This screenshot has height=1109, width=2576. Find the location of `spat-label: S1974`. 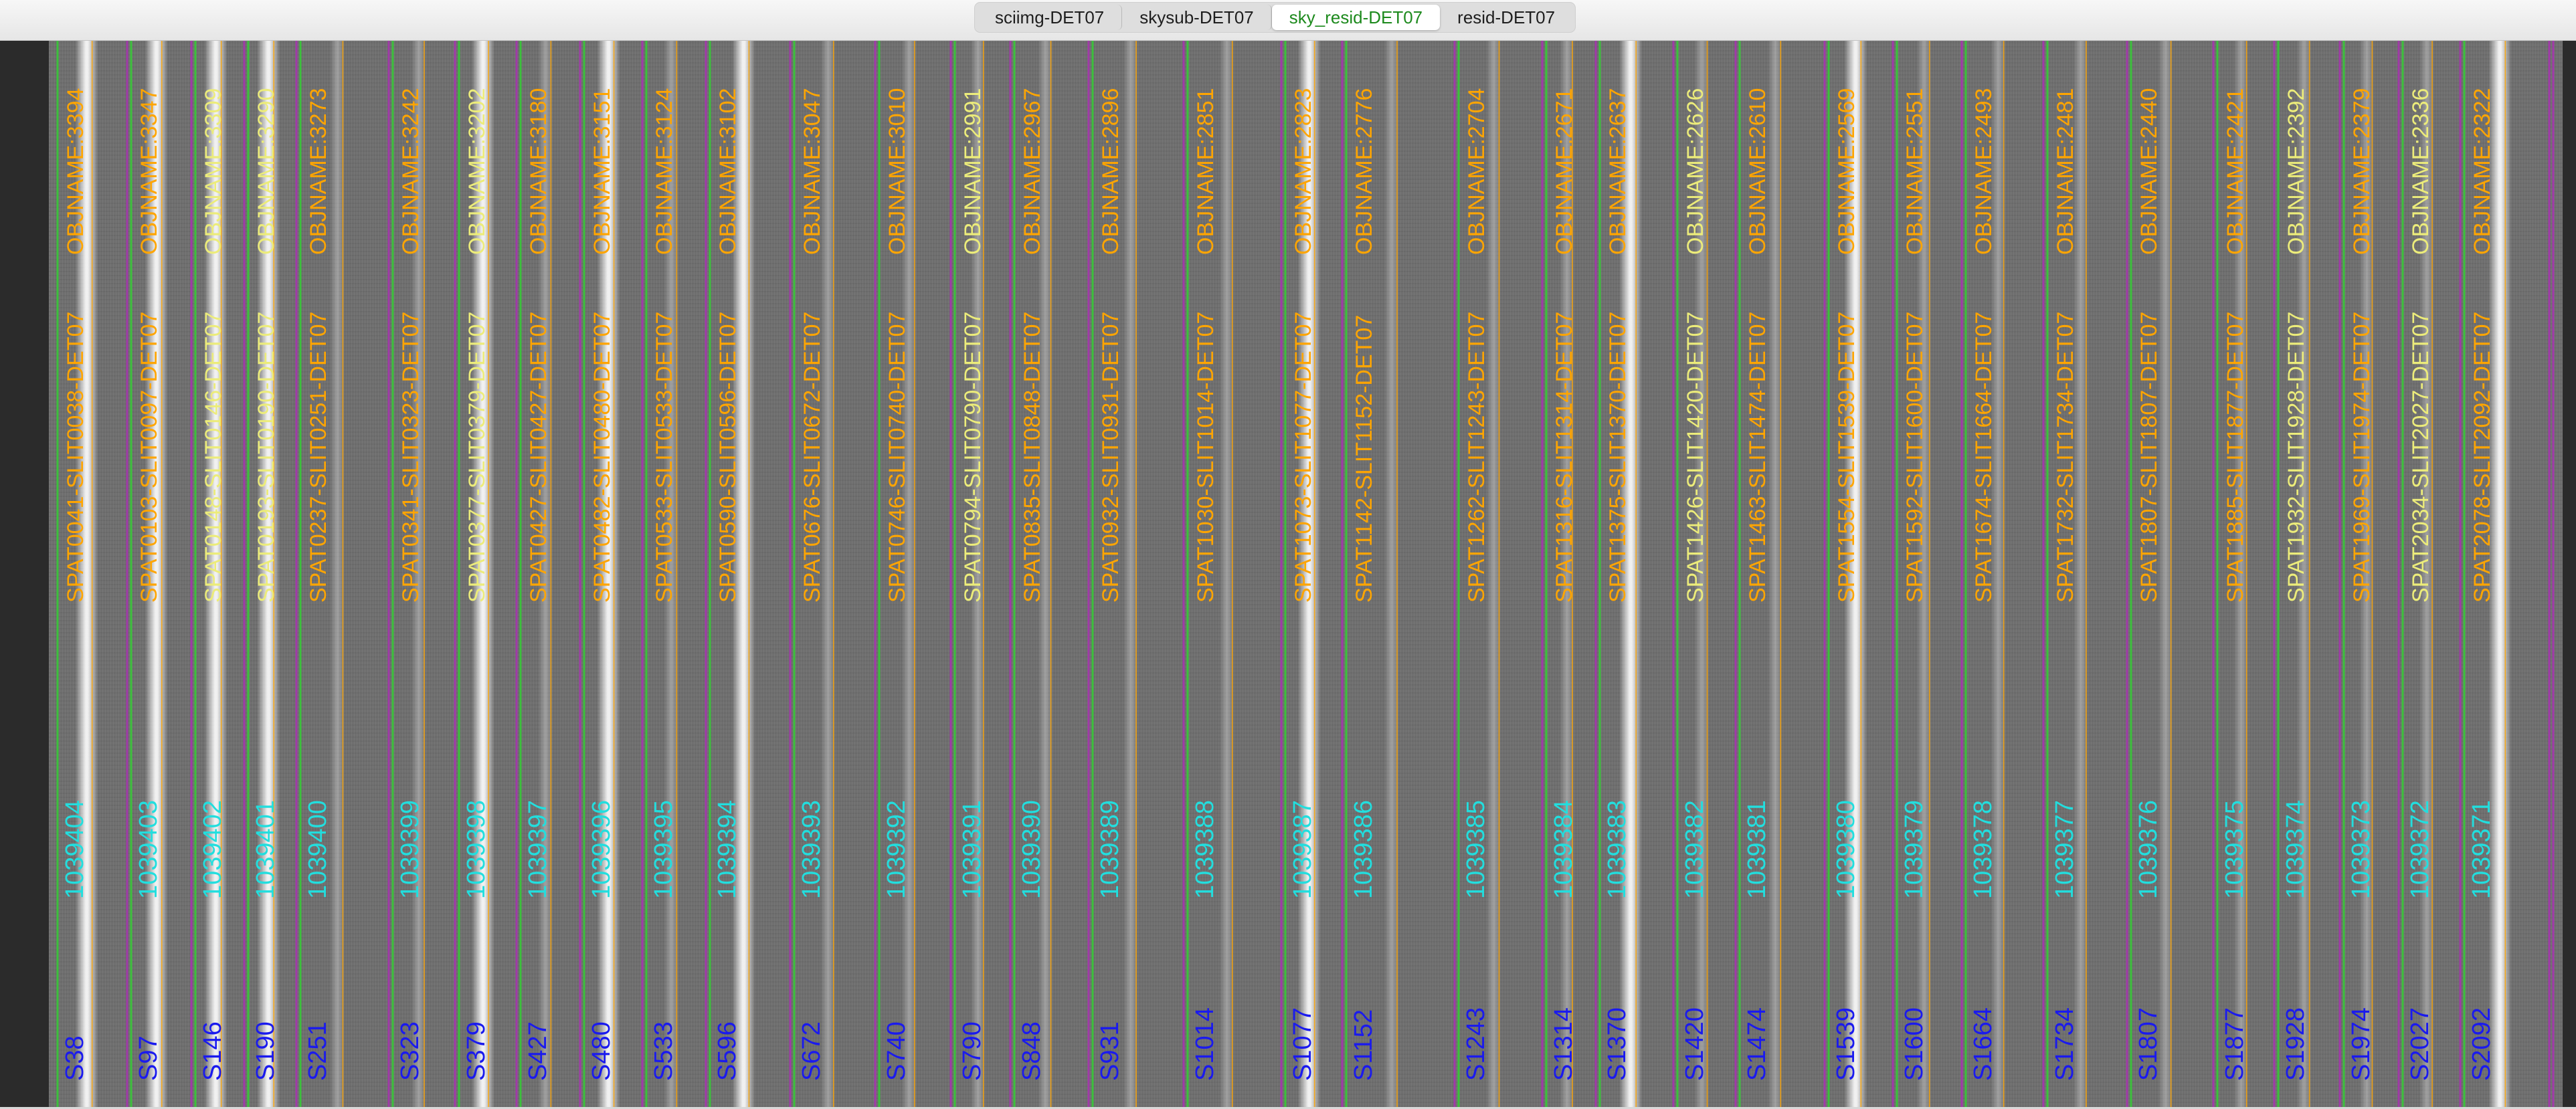

spat-label: S1974 is located at coordinates (2361, 1044).